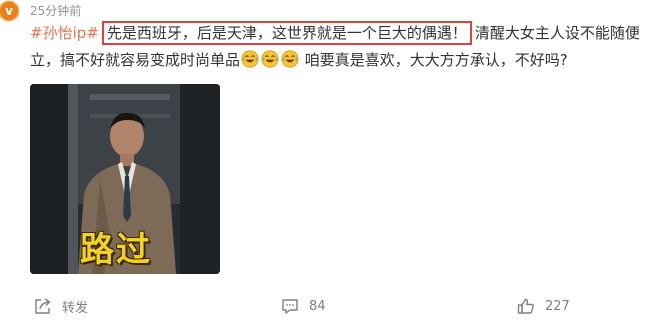 The height and width of the screenshot is (335, 660). What do you see at coordinates (557, 306) in the screenshot?
I see `like-count: 227` at bounding box center [557, 306].